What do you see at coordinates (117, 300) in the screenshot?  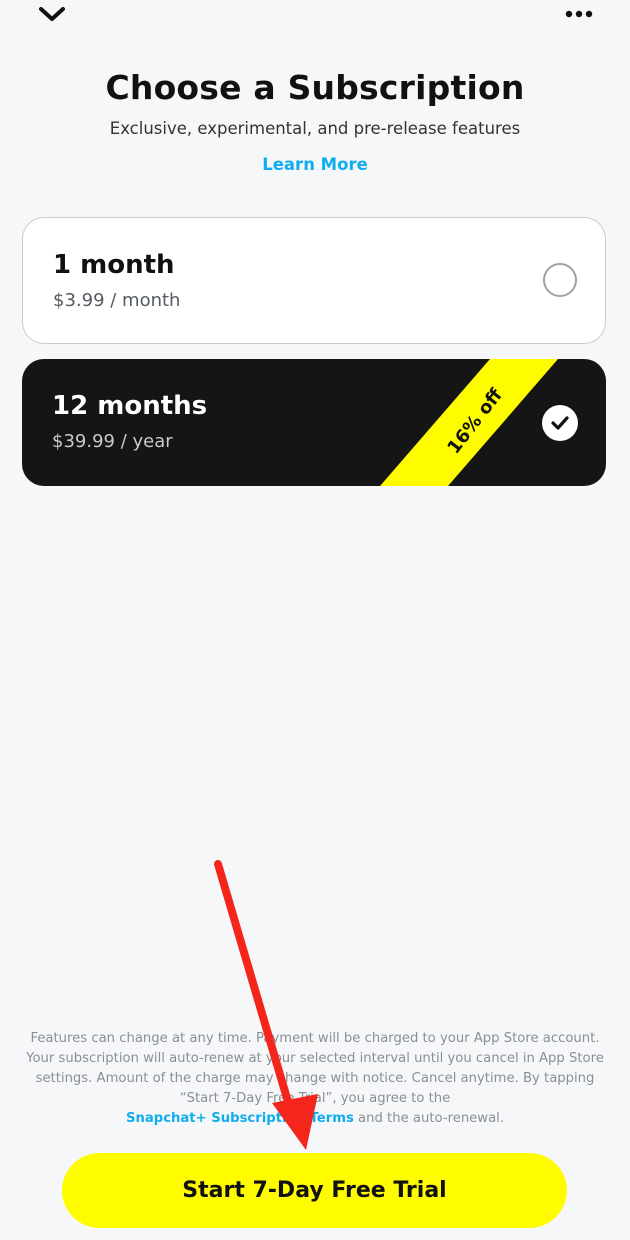 I see `plan-price: $3.99 / month` at bounding box center [117, 300].